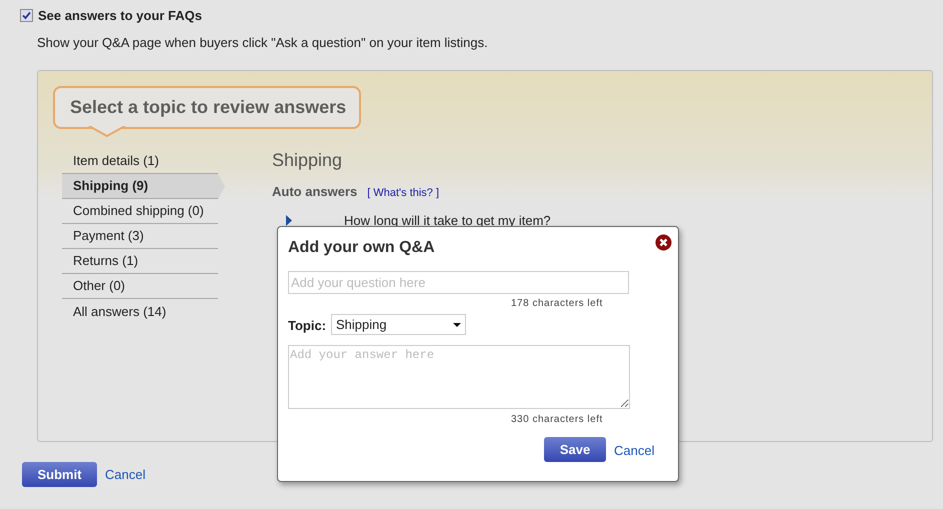  Describe the element at coordinates (557, 304) in the screenshot. I see `question-counter: 178 characters left` at that location.